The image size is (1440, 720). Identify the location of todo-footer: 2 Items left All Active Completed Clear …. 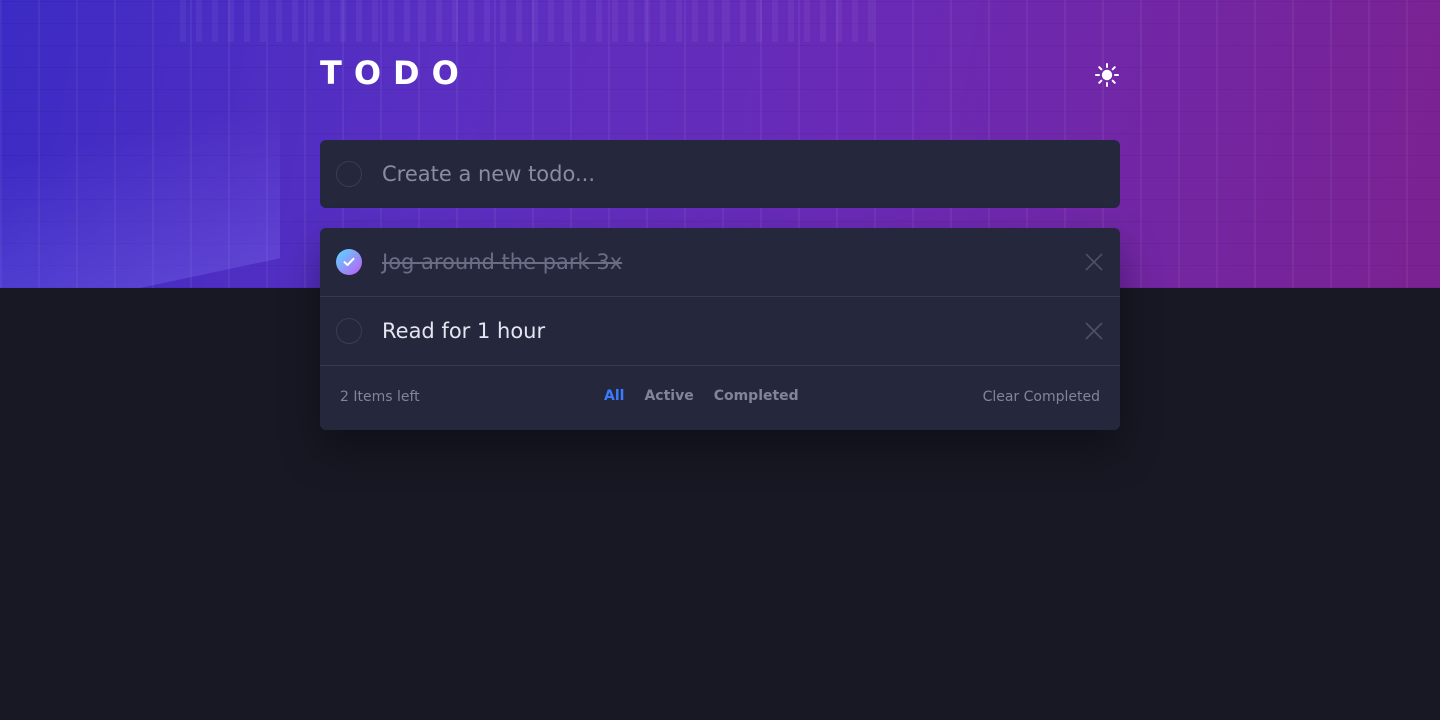
(720, 398).